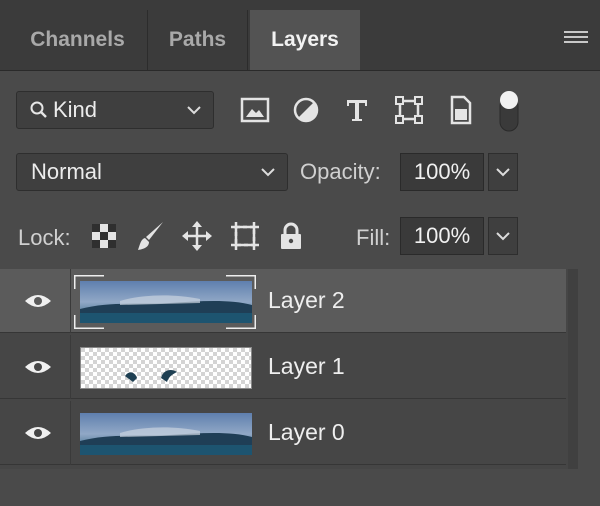 This screenshot has width=600, height=506. What do you see at coordinates (44, 237) in the screenshot?
I see `lock-label: Lock:` at bounding box center [44, 237].